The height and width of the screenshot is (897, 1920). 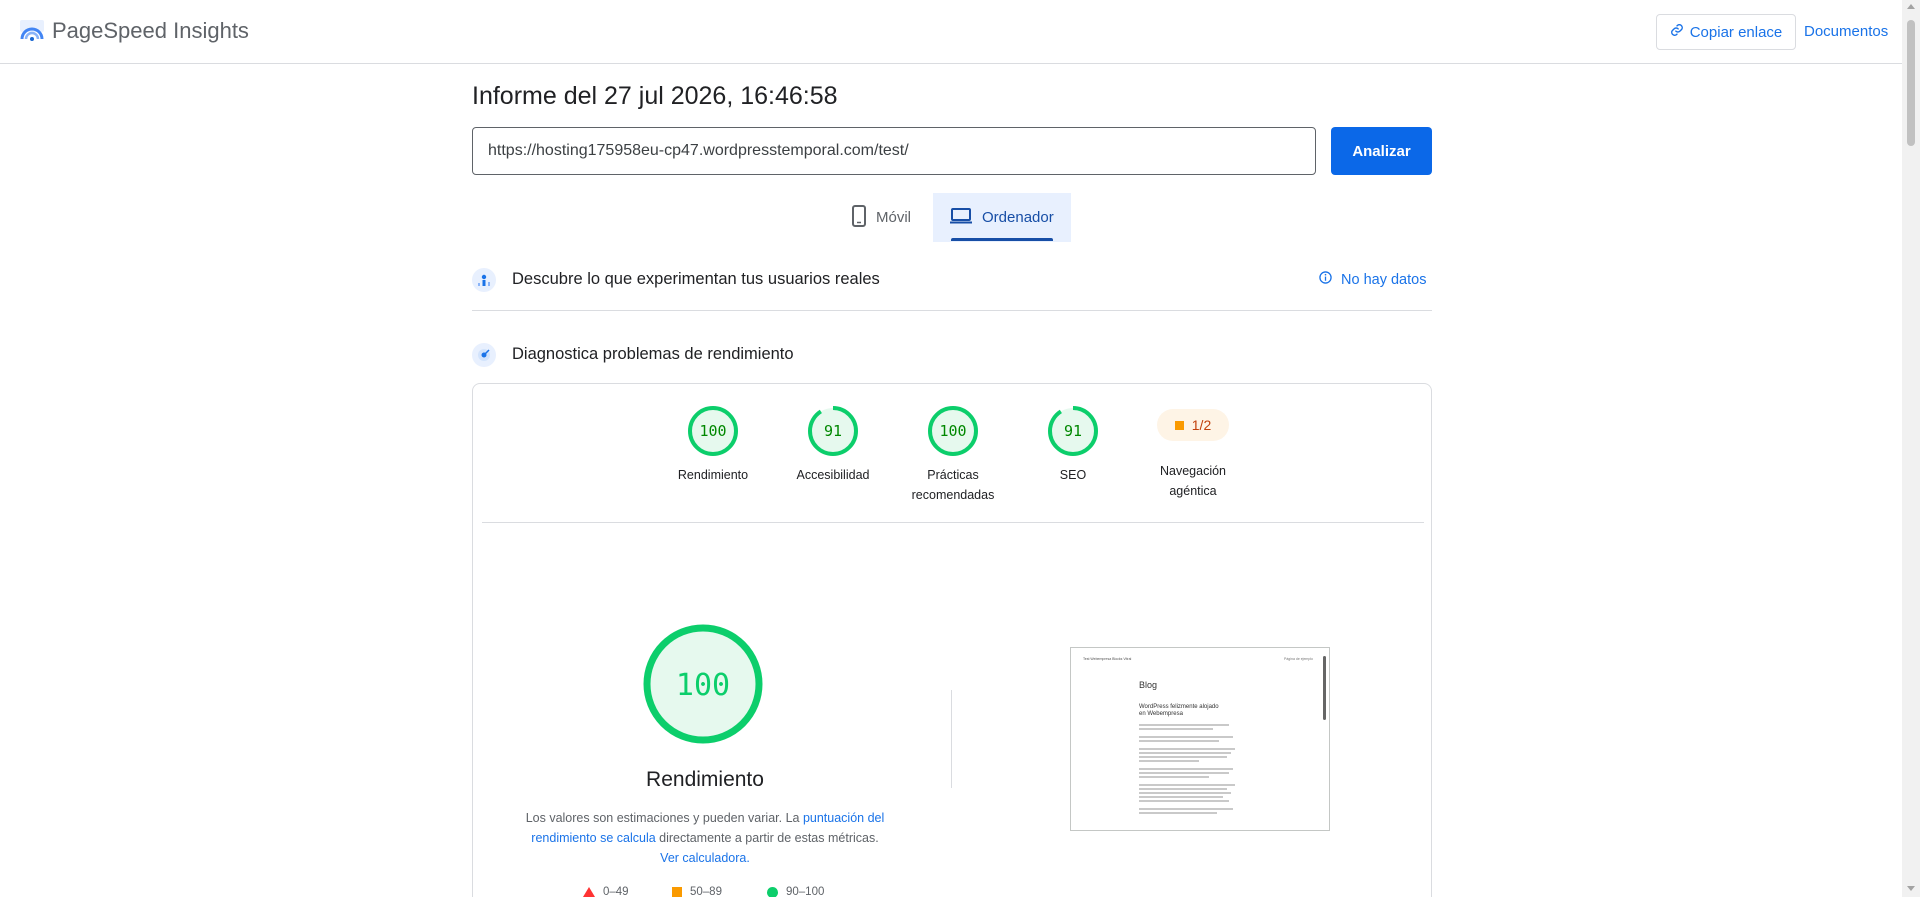 What do you see at coordinates (1846, 31) in the screenshot?
I see `docs-link: Documentos` at bounding box center [1846, 31].